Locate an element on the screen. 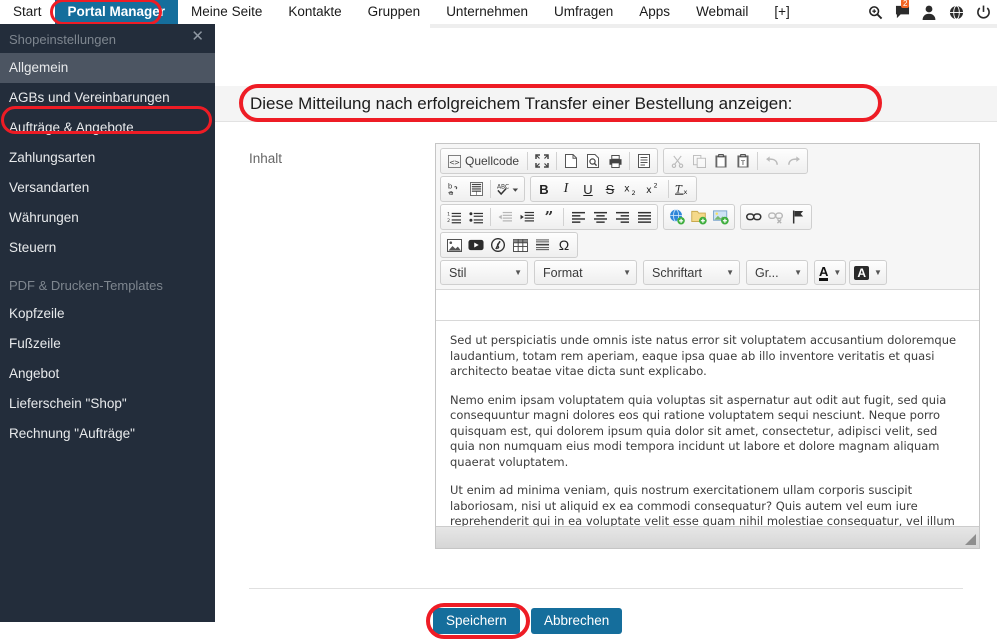 The width and height of the screenshot is (997, 639). font-size-dropdown: Gr... ▼ is located at coordinates (777, 272).